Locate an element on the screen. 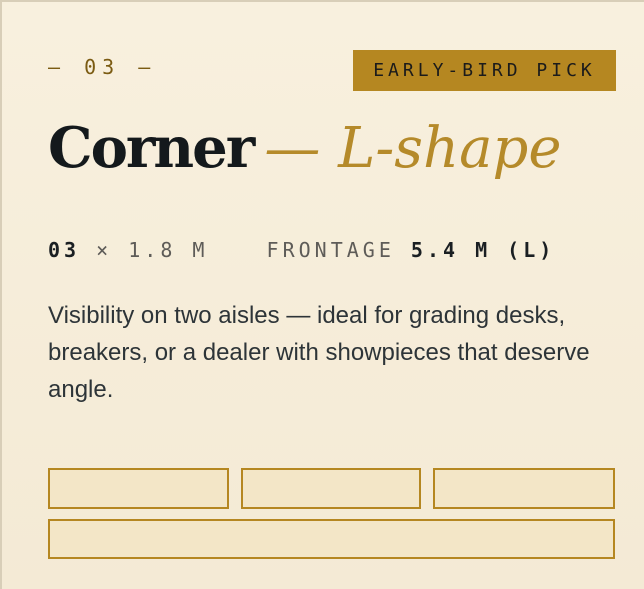  early-bird-badge: EARLY-BIRD PICK is located at coordinates (484, 70).